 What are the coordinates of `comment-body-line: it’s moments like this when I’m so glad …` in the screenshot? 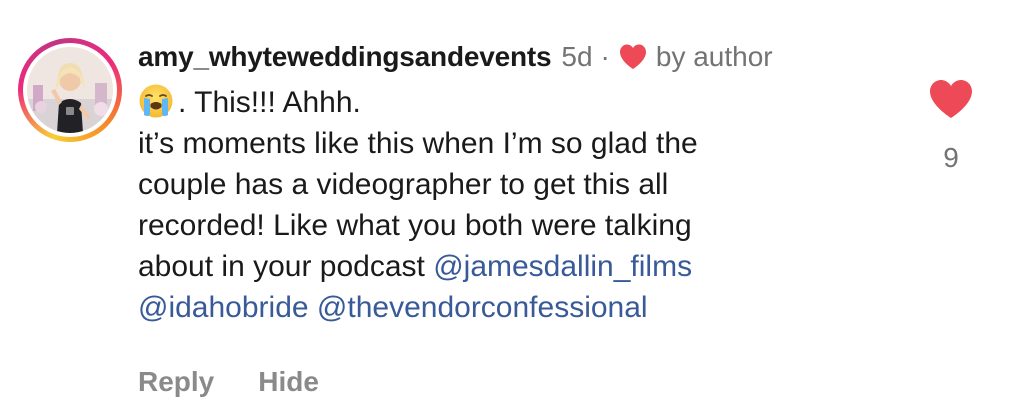 It's located at (418, 143).